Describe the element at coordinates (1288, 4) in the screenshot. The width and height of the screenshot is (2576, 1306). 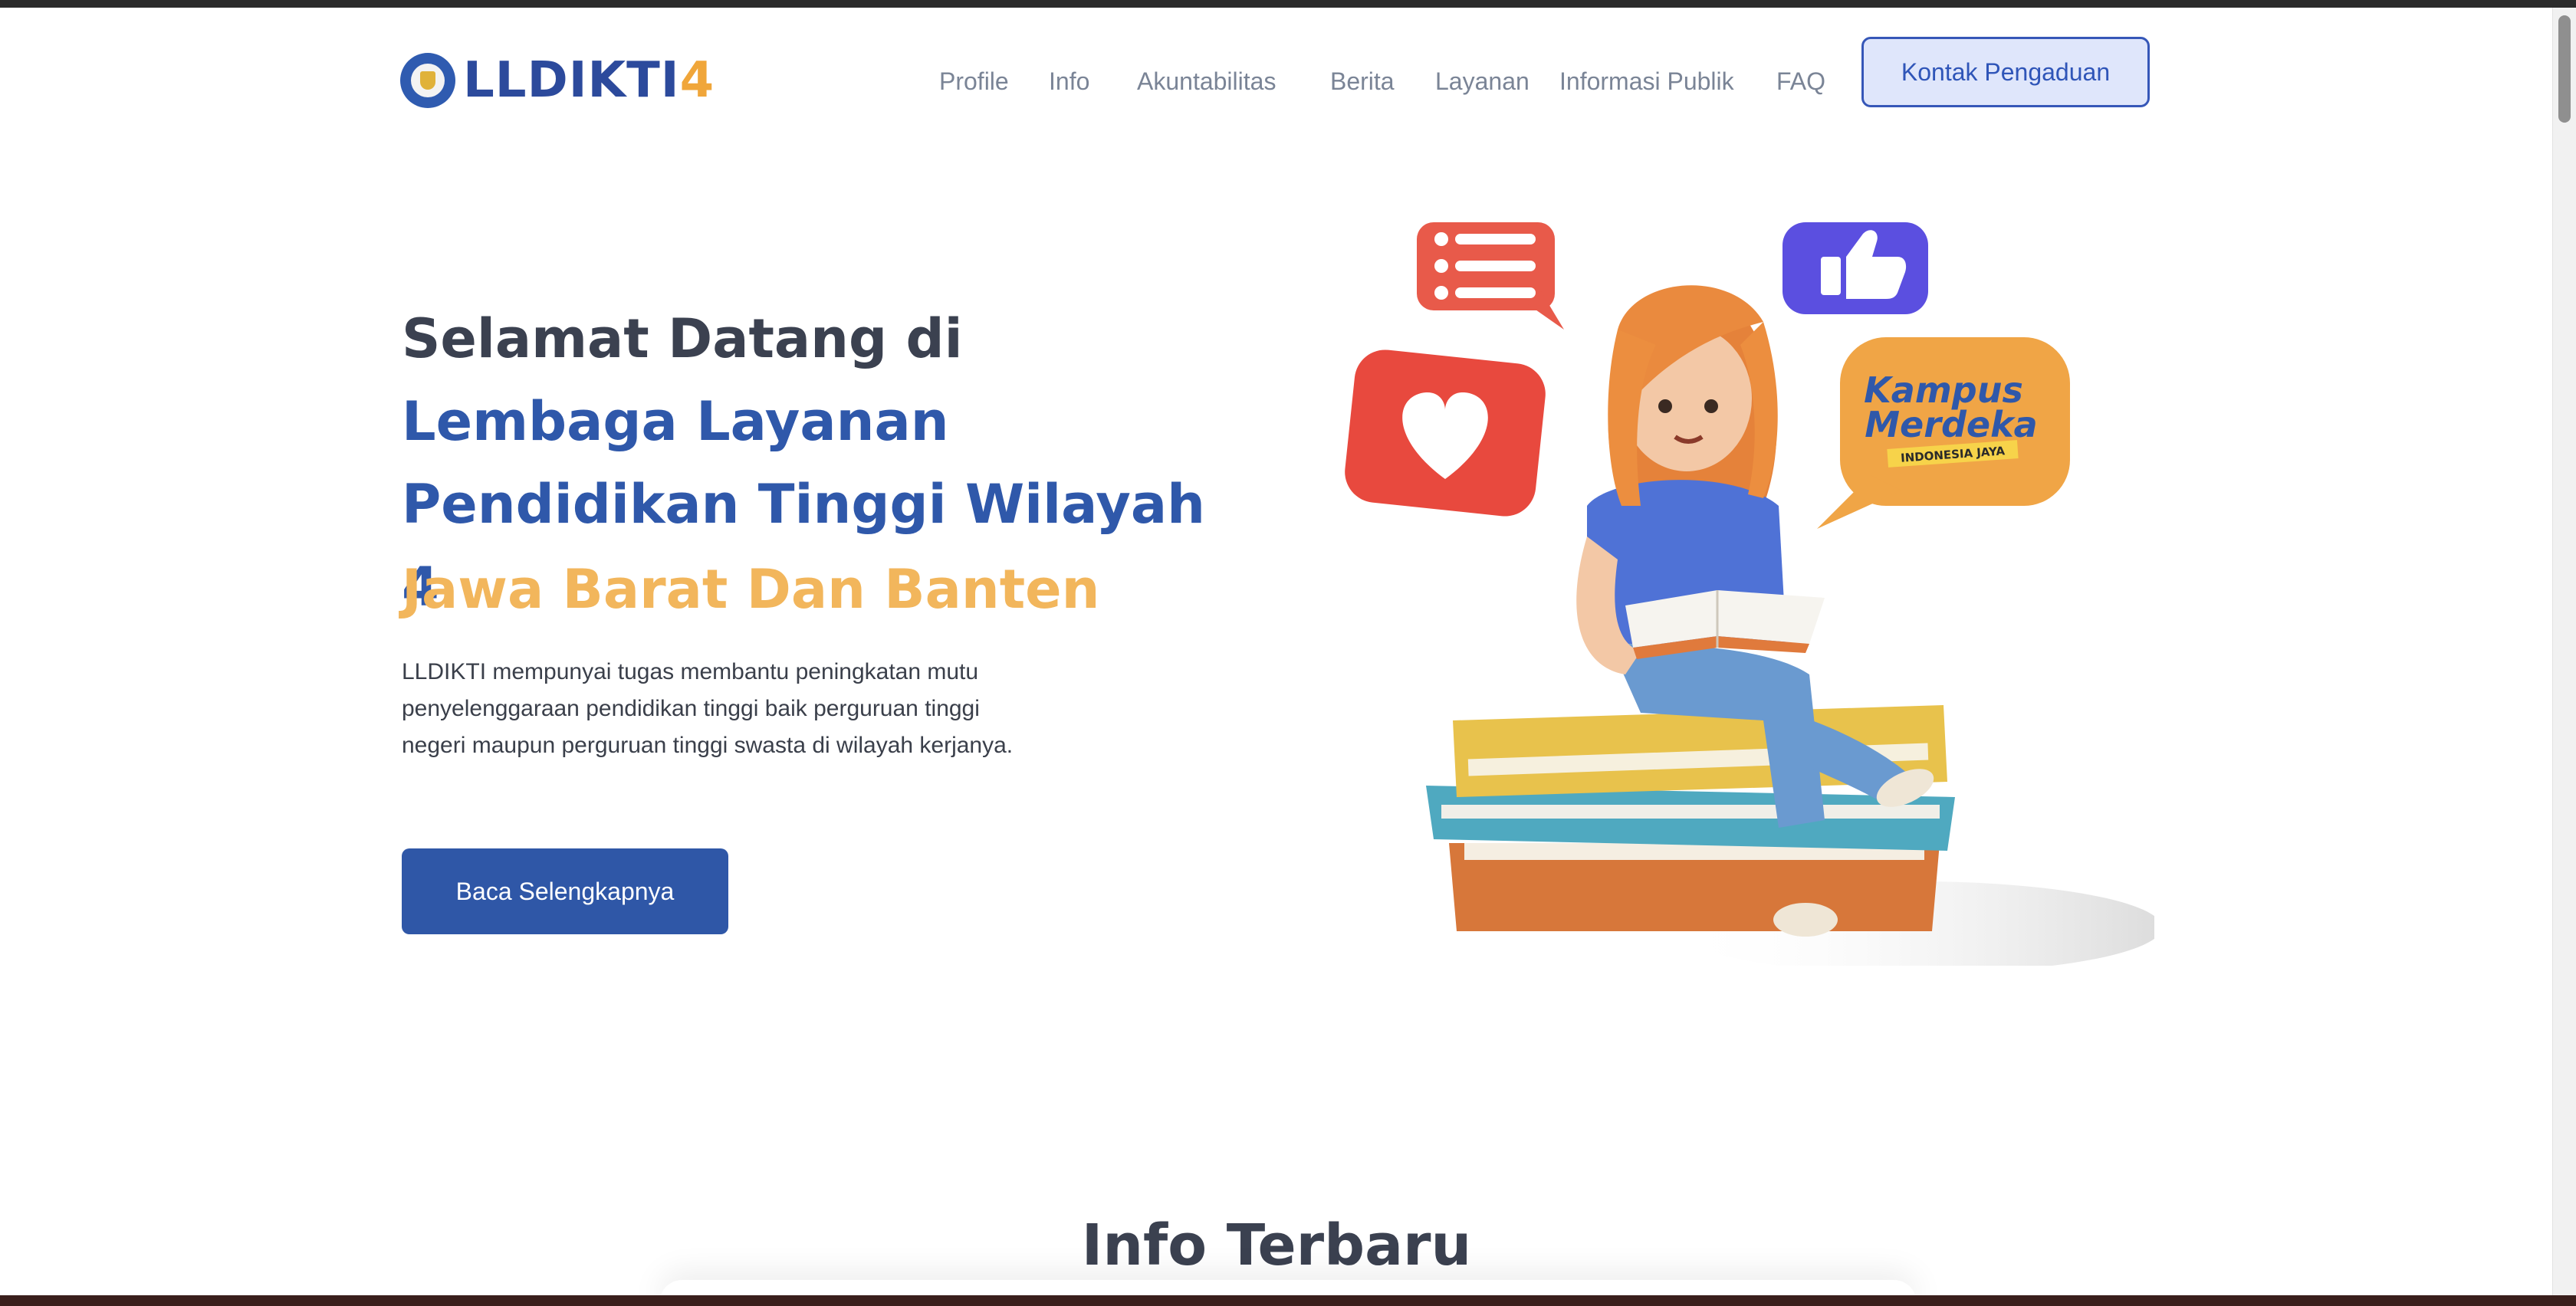
I see `browser-top-edge` at that location.